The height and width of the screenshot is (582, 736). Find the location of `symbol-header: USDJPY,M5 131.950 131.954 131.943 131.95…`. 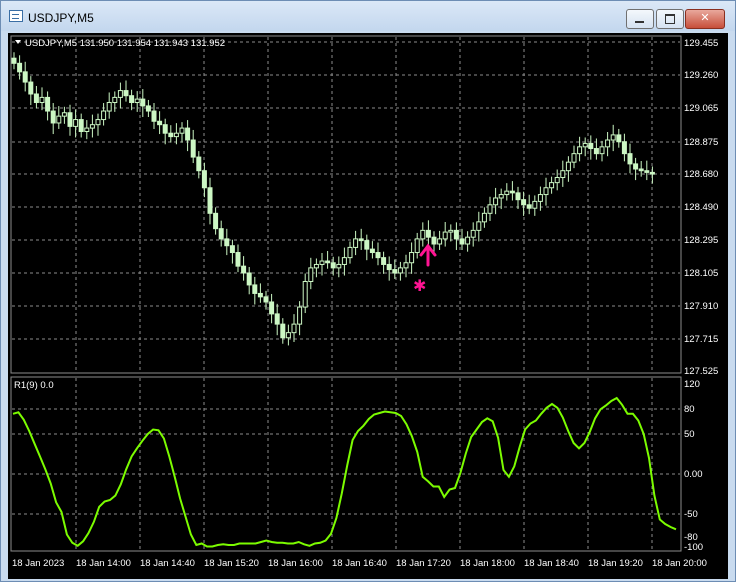

symbol-header: USDJPY,M5 131.950 131.954 131.943 131.95… is located at coordinates (125, 43).